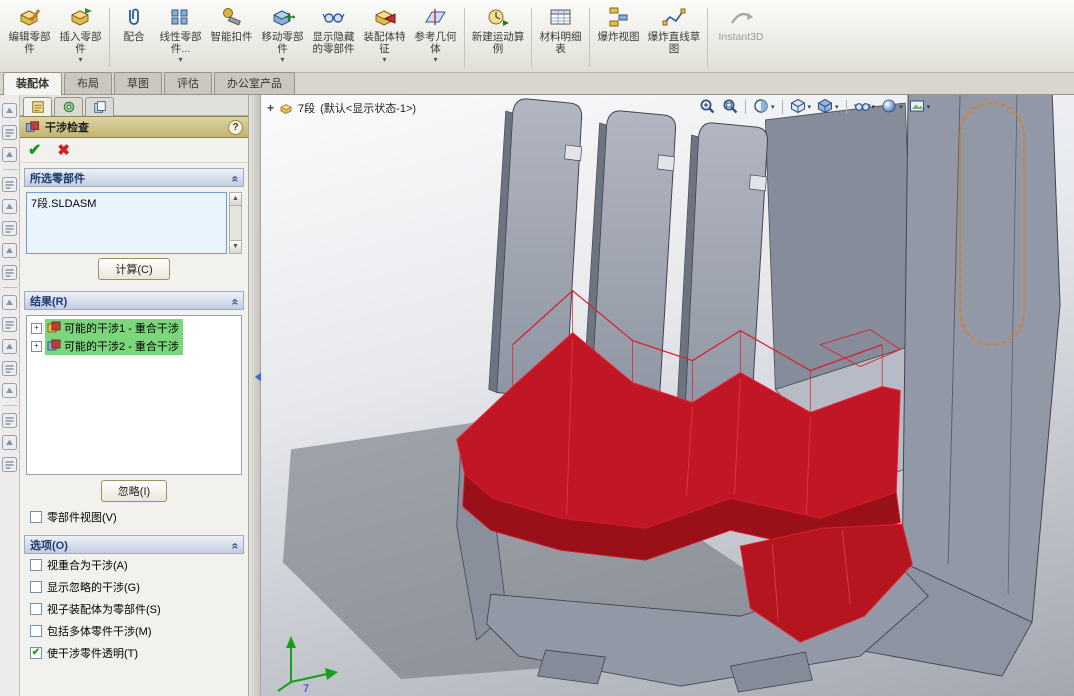 This screenshot has width=1074, height=696. Describe the element at coordinates (134, 177) in the screenshot. I see `selected-components-header: 所选零部件 «` at that location.